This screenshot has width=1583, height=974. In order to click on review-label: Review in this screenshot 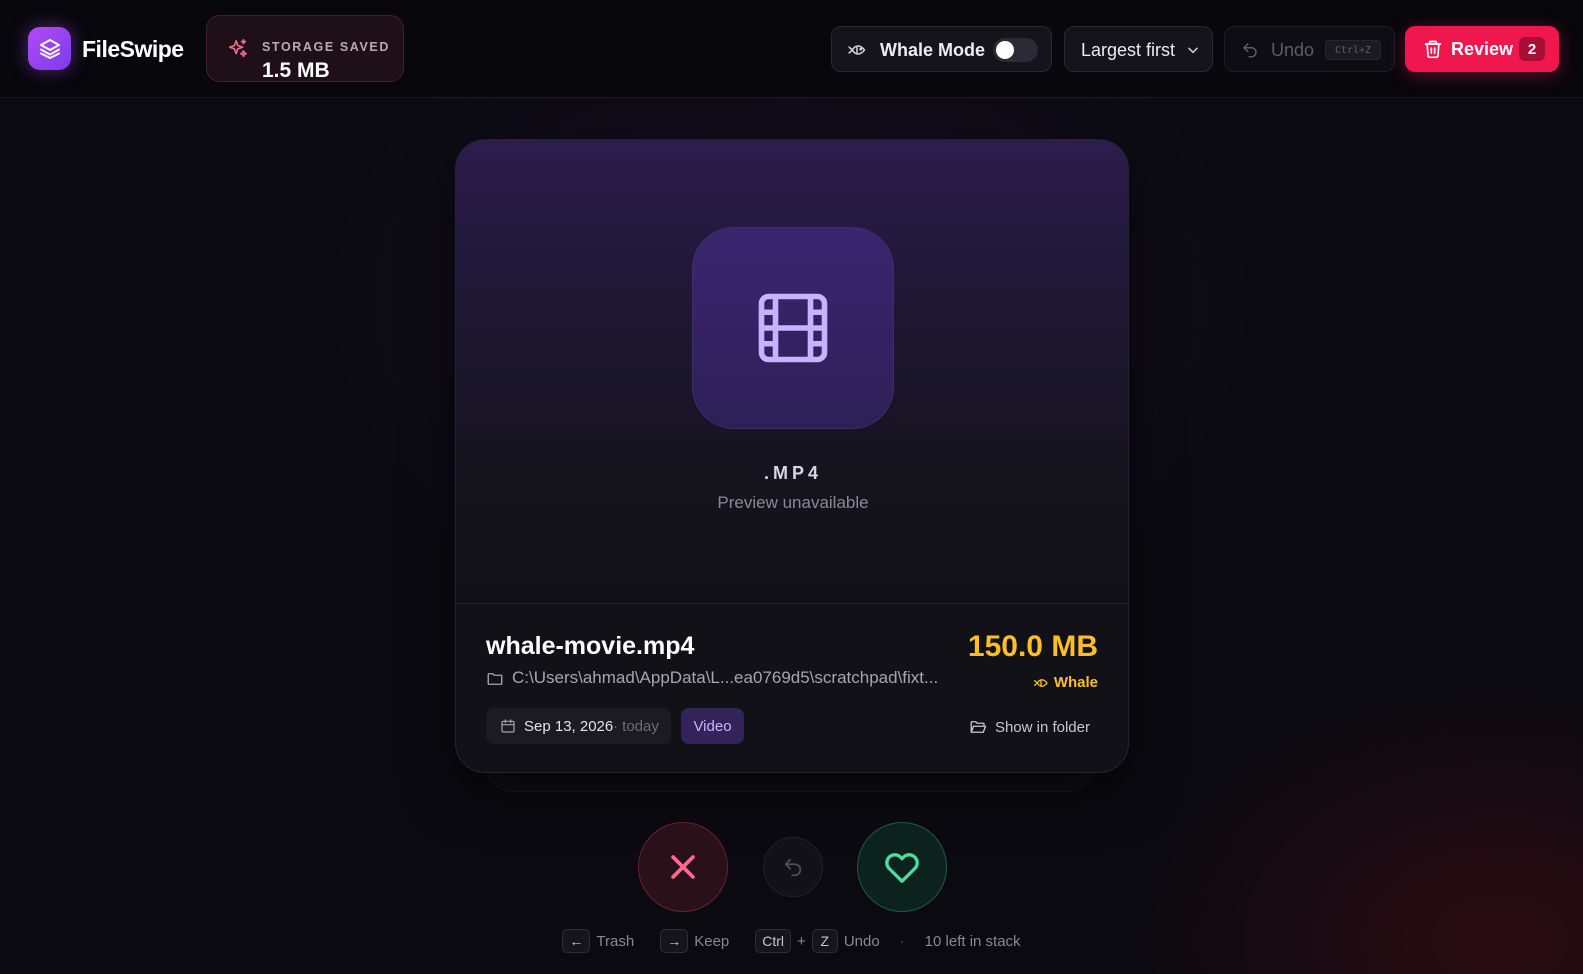, I will do `click(1482, 49)`.